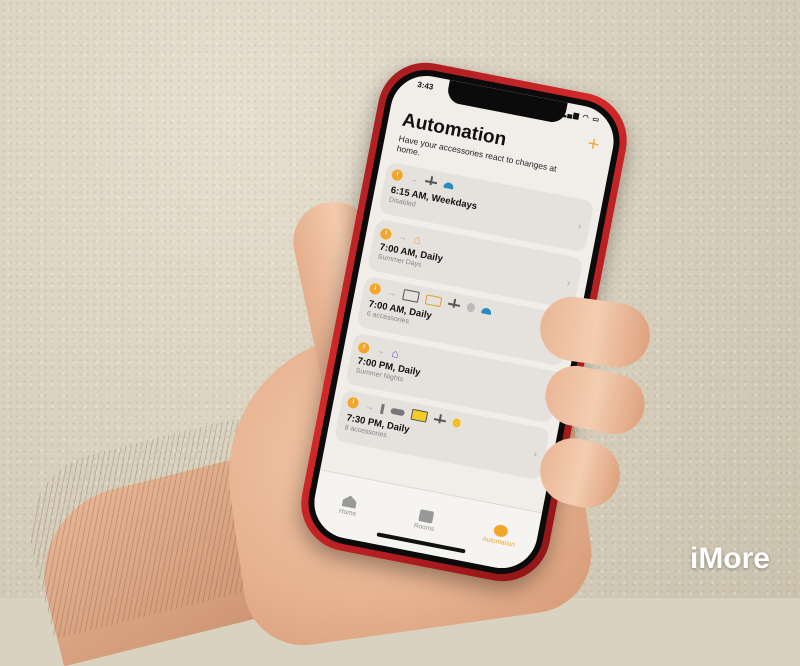 The image size is (800, 666). What do you see at coordinates (580, 117) in the screenshot?
I see `status-icons: ▂▄▆ ◠ ▭` at bounding box center [580, 117].